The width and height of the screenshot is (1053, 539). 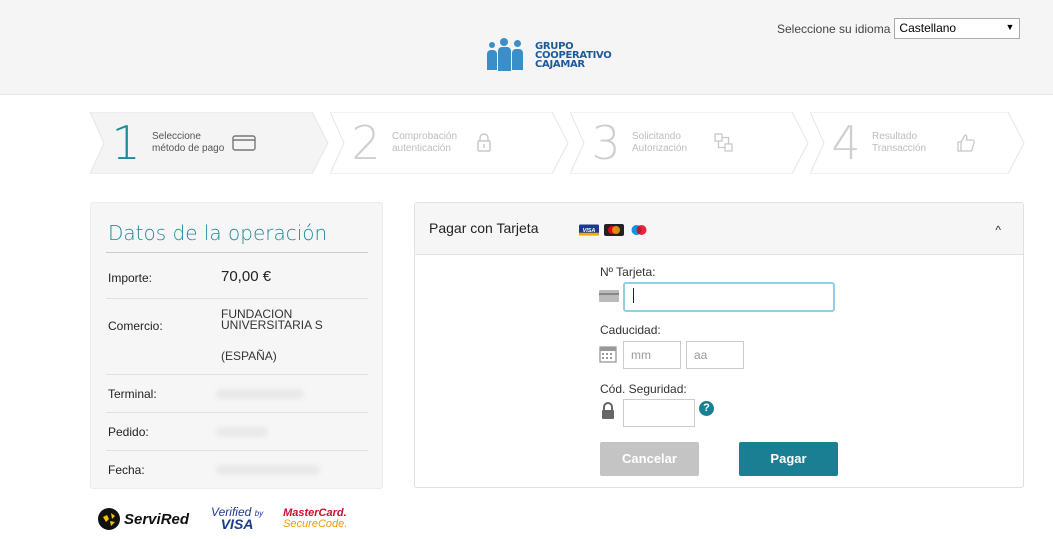 I want to click on comercio-label: Comercio:, so click(x=135, y=326).